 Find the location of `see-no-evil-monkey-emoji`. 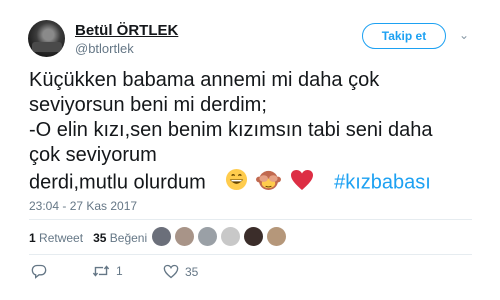

see-no-evil-monkey-emoji is located at coordinates (269, 183).